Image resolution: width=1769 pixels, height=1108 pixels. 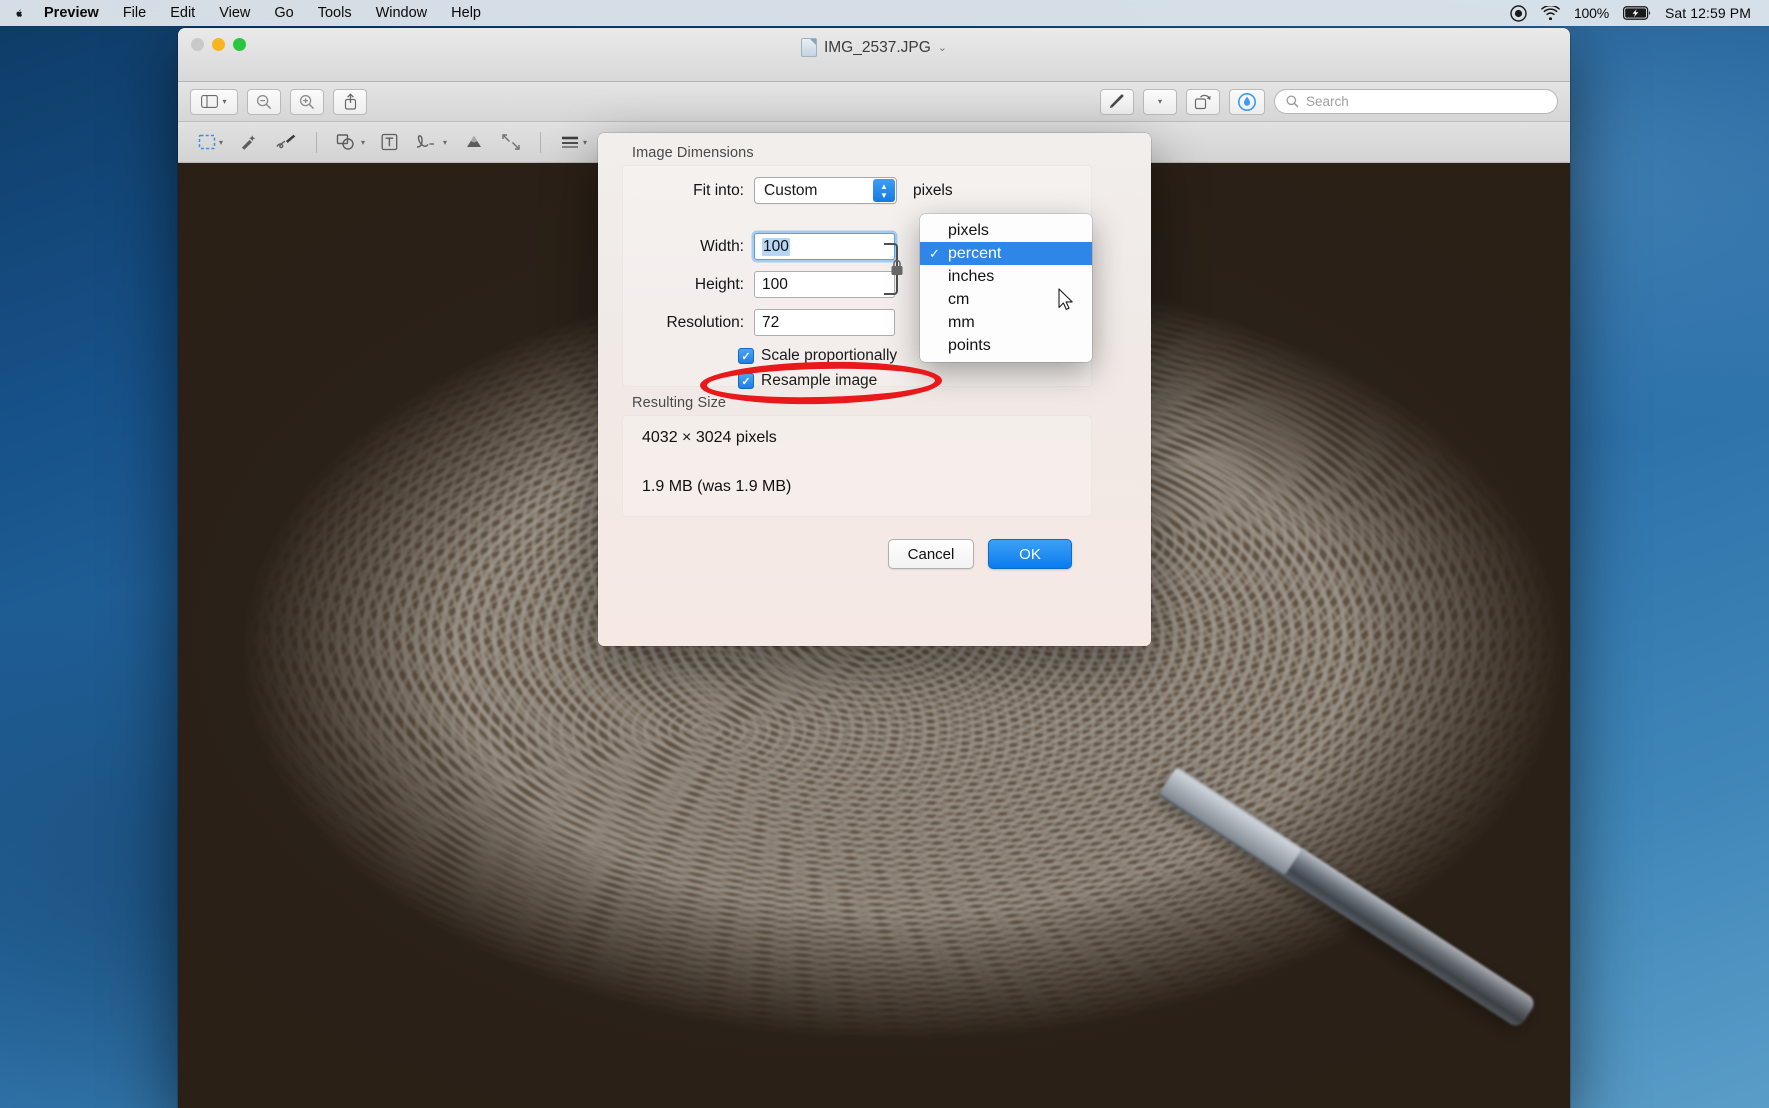 What do you see at coordinates (679, 403) in the screenshot?
I see `resulting-size-label: Resulting Size` at bounding box center [679, 403].